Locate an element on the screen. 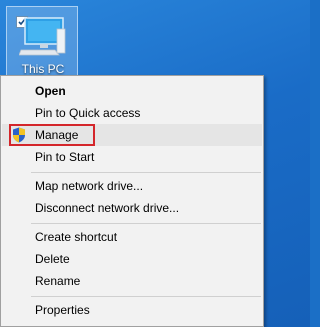 This screenshot has width=320, height=327. menu-item-create-shortcut: Create shortcut is located at coordinates (132, 237).